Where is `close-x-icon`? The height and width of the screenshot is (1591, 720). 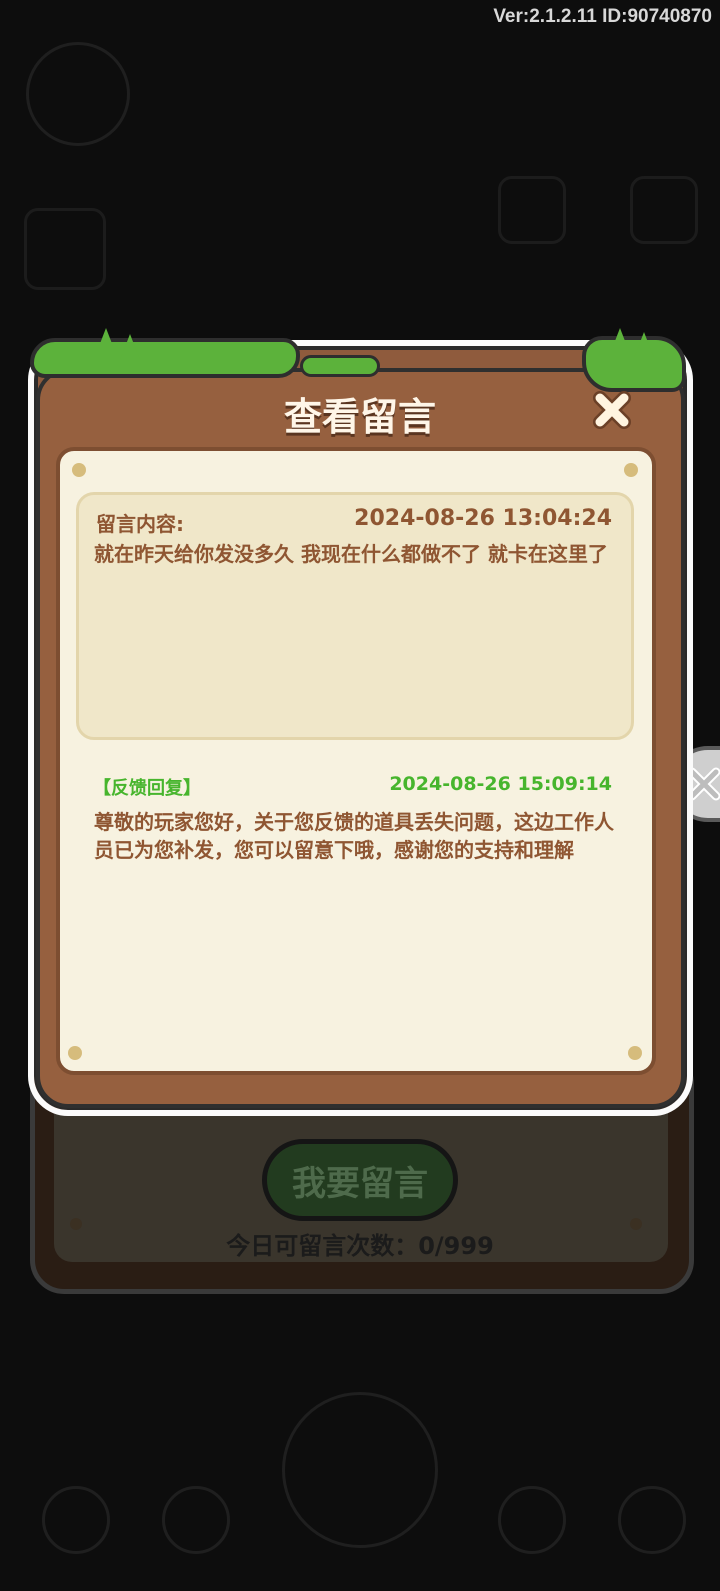
close-x-icon is located at coordinates (612, 410).